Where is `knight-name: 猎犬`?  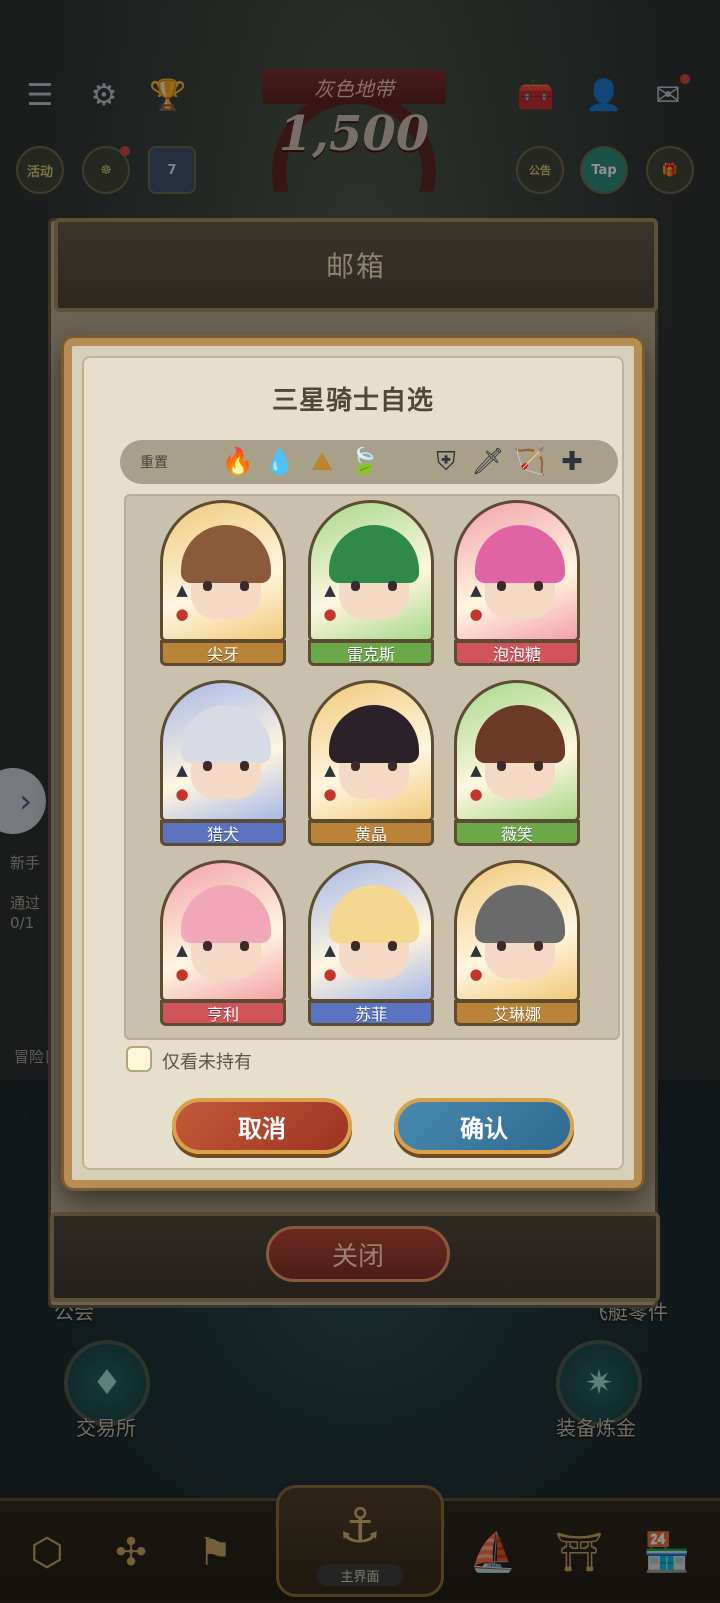
knight-name: 猎犬 is located at coordinates (223, 833).